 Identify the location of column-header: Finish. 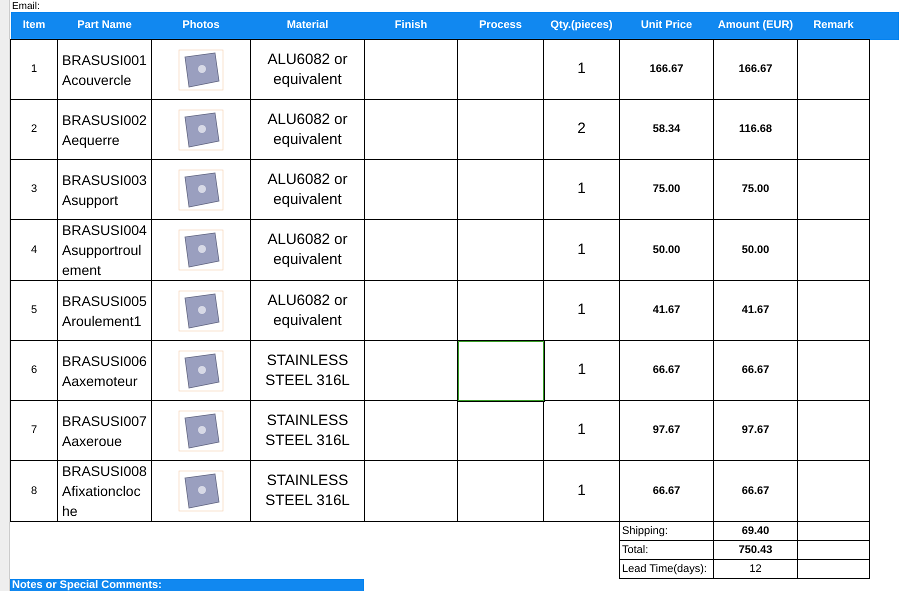
(411, 26).